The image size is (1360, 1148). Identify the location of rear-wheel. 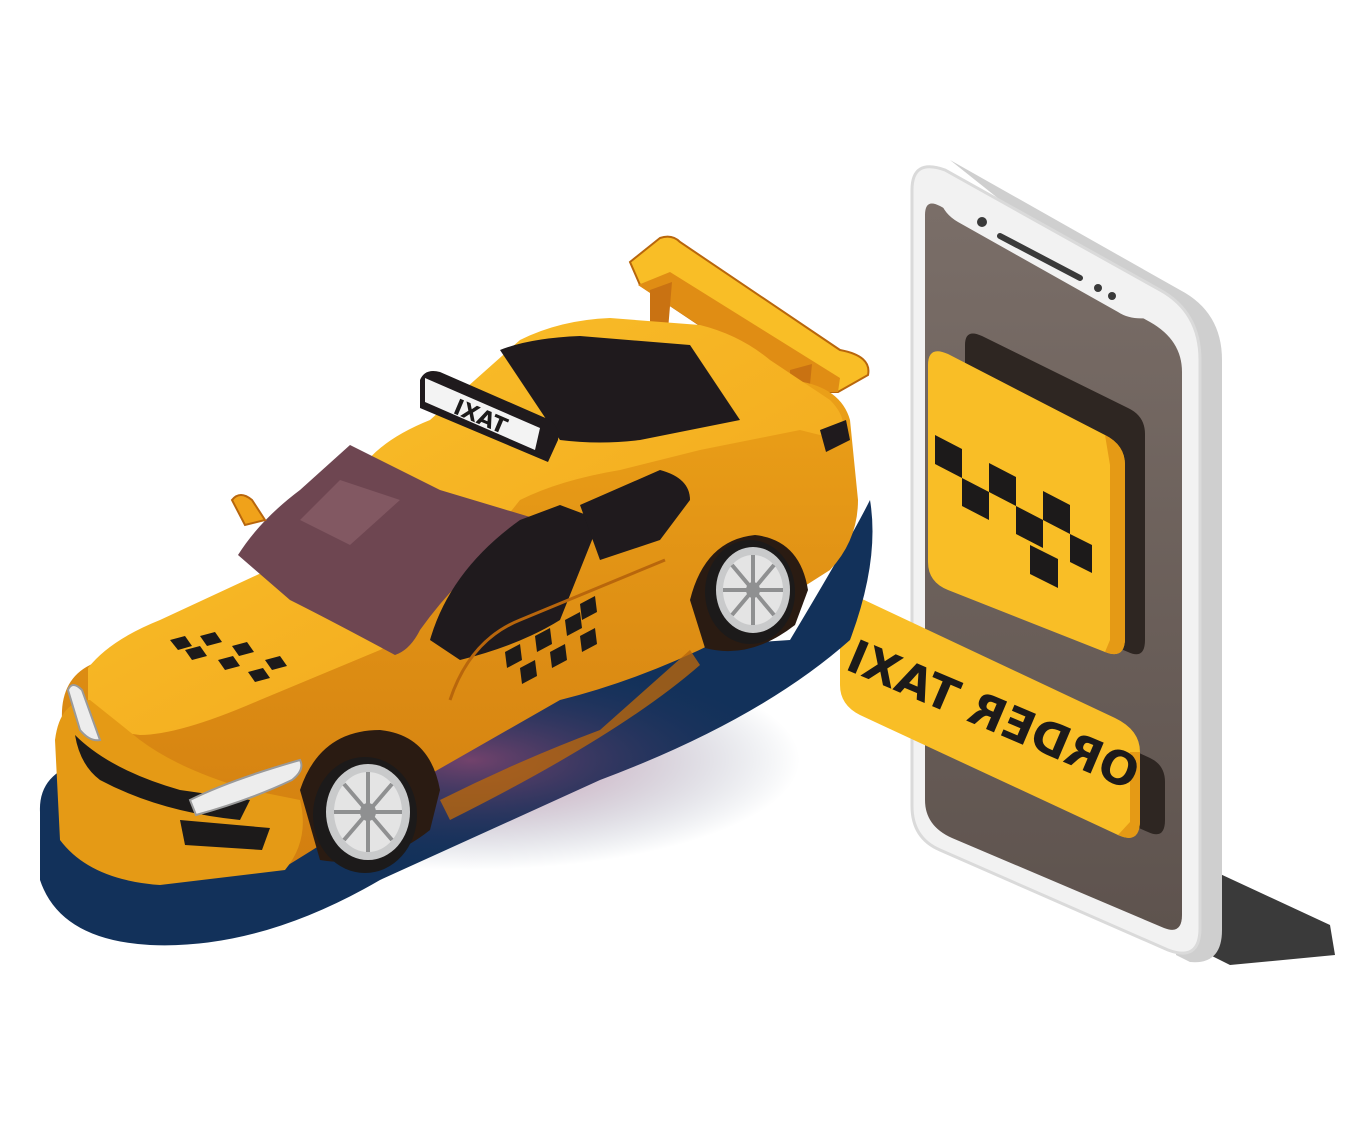
(750, 592).